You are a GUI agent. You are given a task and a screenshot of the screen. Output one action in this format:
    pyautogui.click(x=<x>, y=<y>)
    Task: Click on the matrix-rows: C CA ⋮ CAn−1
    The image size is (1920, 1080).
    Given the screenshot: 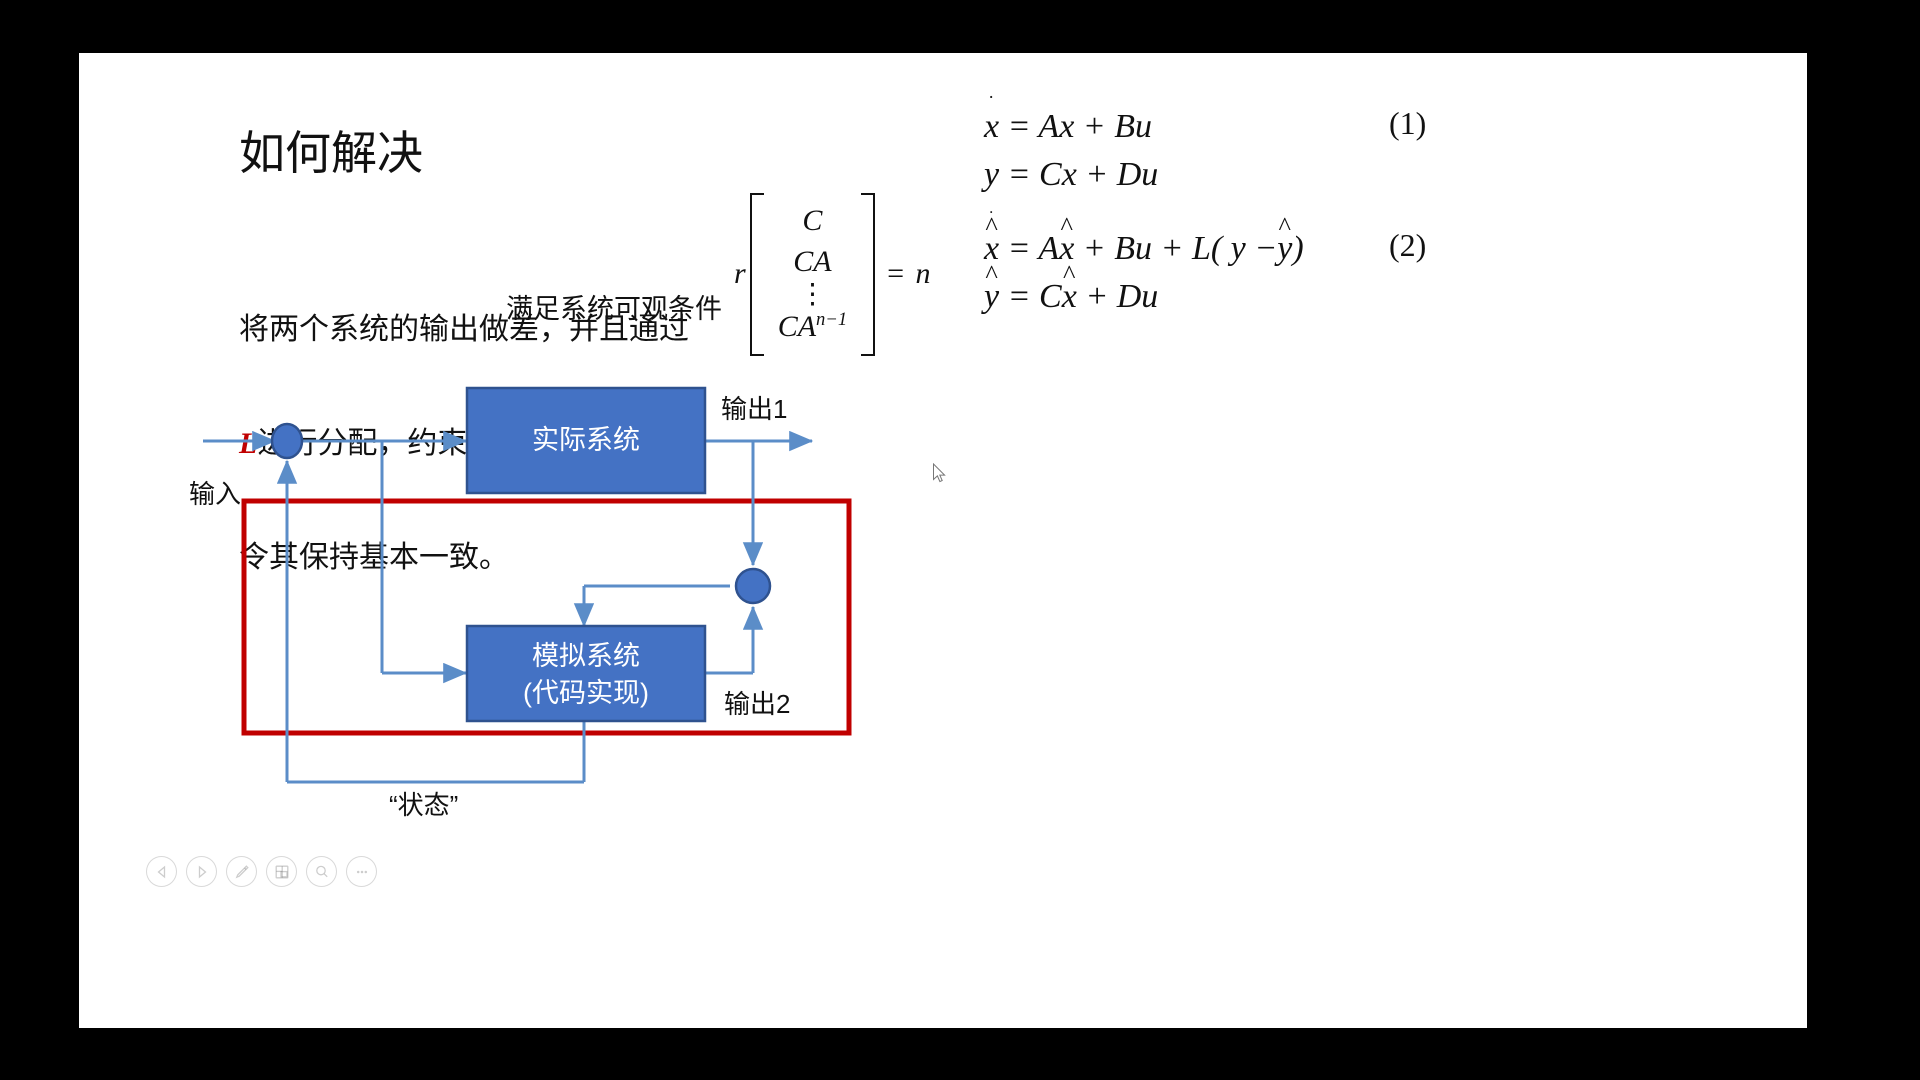 What is the action you would take?
    pyautogui.click(x=813, y=274)
    